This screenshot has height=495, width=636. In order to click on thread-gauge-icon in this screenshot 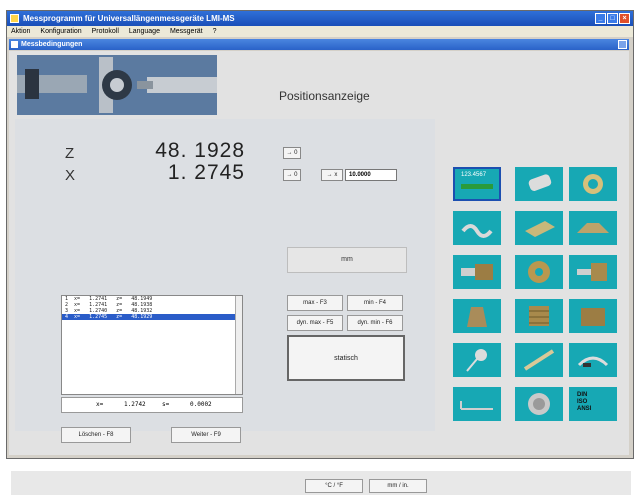, I will do `click(539, 316)`.